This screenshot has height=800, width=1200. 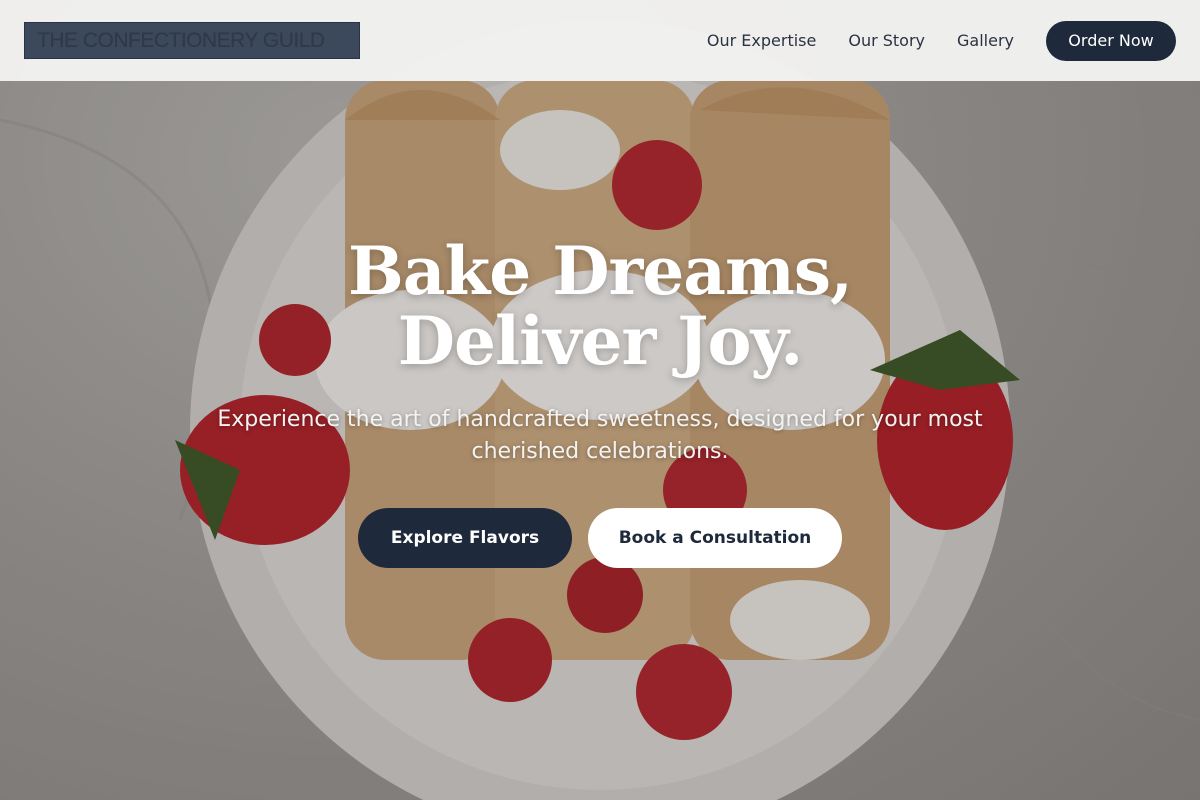 What do you see at coordinates (886, 40) in the screenshot?
I see `nav-link-our-story: Our Story` at bounding box center [886, 40].